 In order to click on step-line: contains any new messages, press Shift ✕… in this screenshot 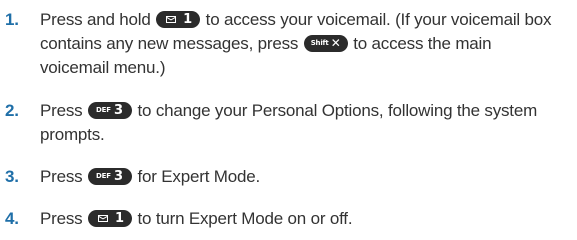, I will do `click(300, 44)`.